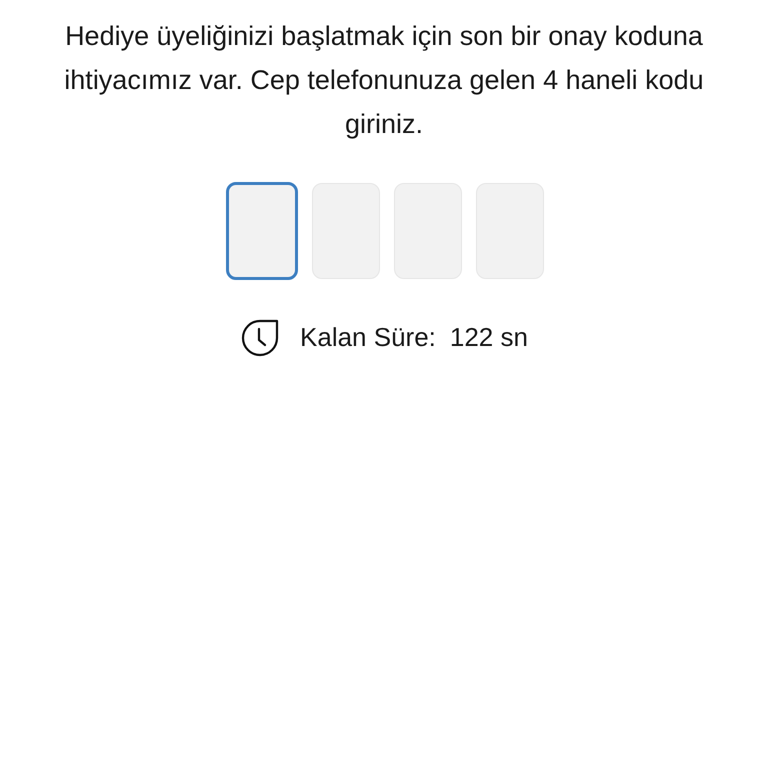  I want to click on remaining-time-value: 122 sn, so click(489, 337).